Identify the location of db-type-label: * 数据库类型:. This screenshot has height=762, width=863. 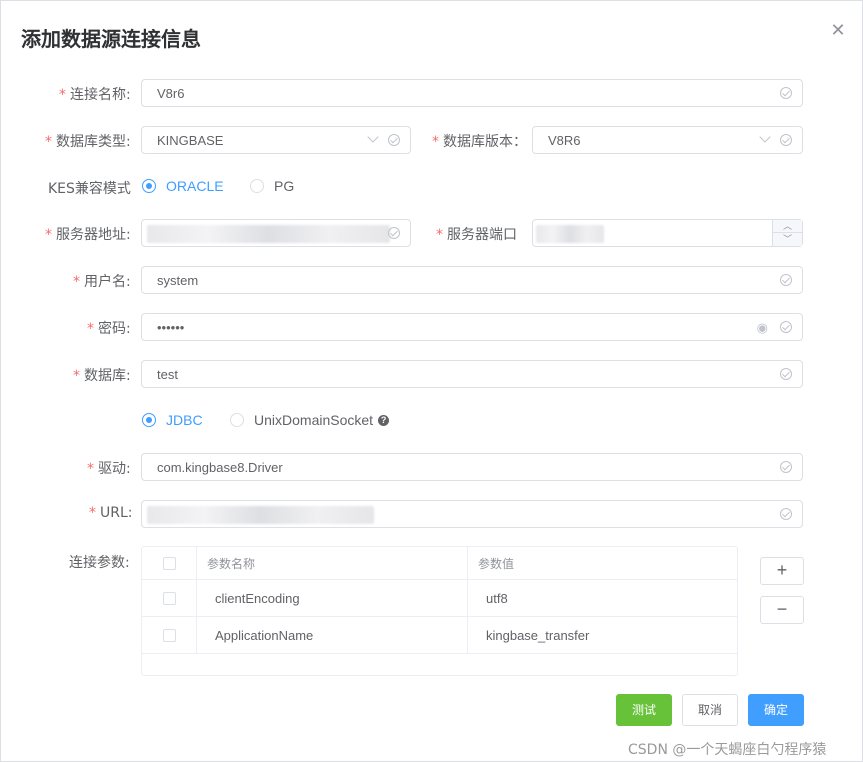
(88, 142).